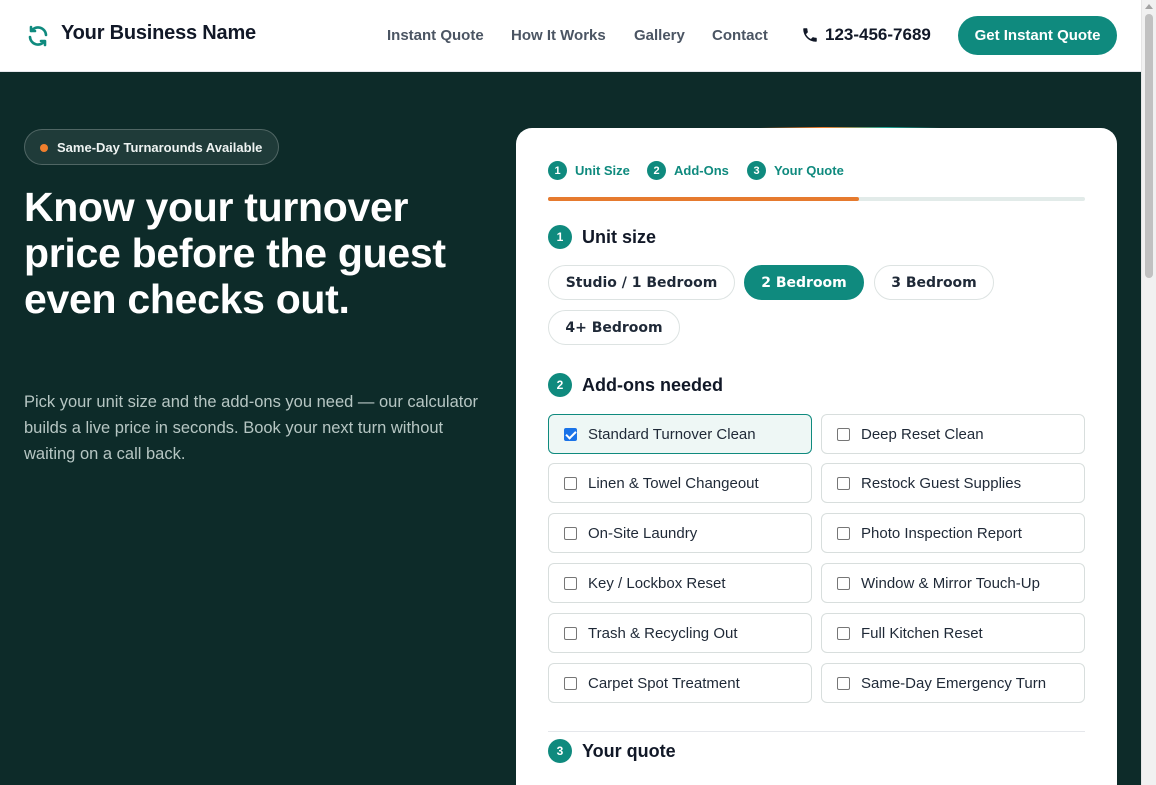 The height and width of the screenshot is (785, 1156). I want to click on addon-label: Full Kitchen Reset, so click(922, 633).